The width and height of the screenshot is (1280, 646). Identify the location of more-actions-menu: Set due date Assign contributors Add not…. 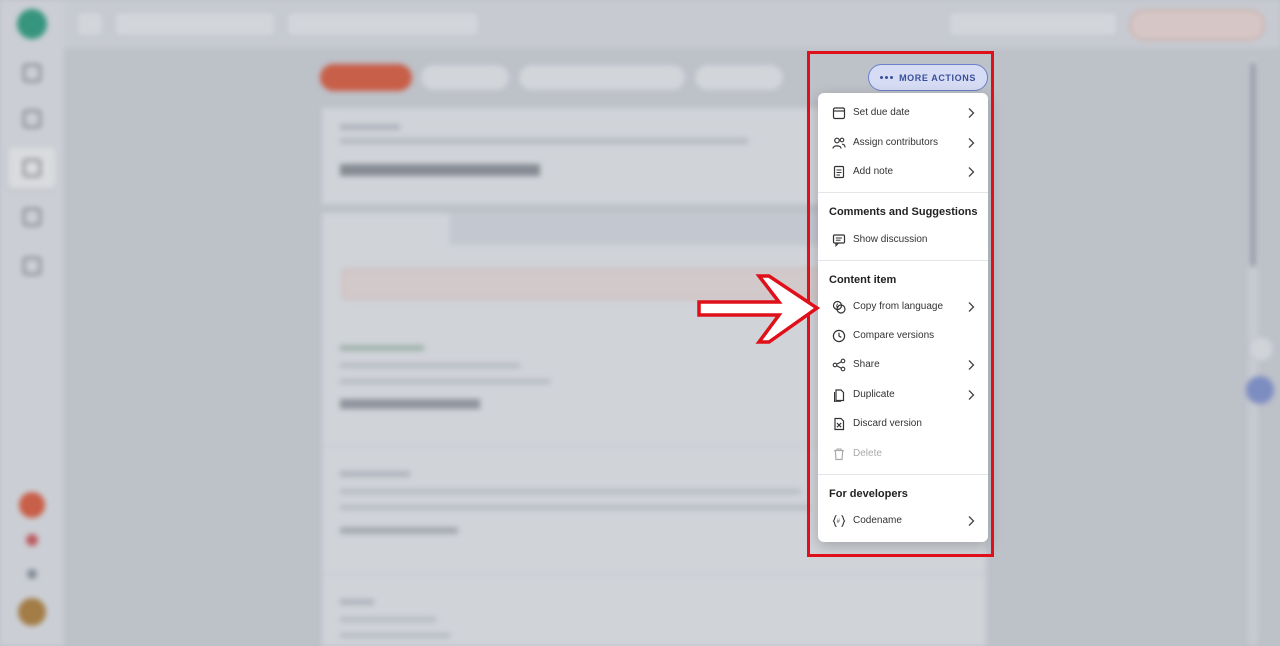
(903, 317).